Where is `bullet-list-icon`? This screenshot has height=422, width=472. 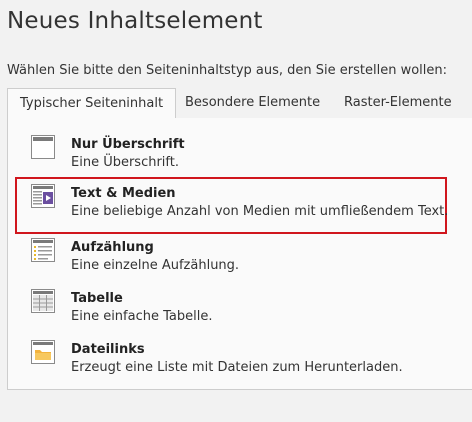 bullet-list-icon is located at coordinates (43, 250).